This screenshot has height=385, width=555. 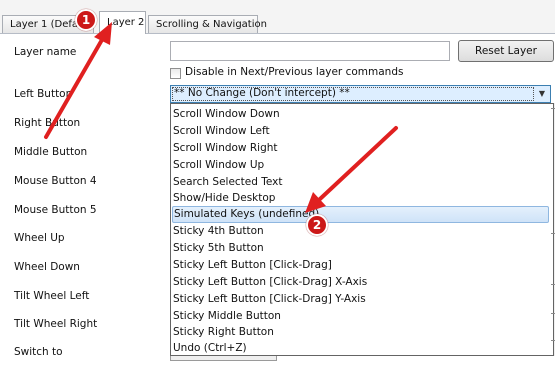 I want to click on layer-name-label: Layer name, so click(x=45, y=52).